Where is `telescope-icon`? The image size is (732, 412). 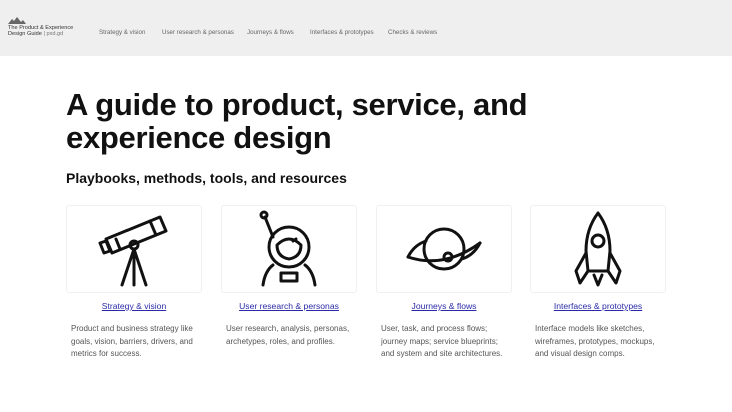 telescope-icon is located at coordinates (133, 251).